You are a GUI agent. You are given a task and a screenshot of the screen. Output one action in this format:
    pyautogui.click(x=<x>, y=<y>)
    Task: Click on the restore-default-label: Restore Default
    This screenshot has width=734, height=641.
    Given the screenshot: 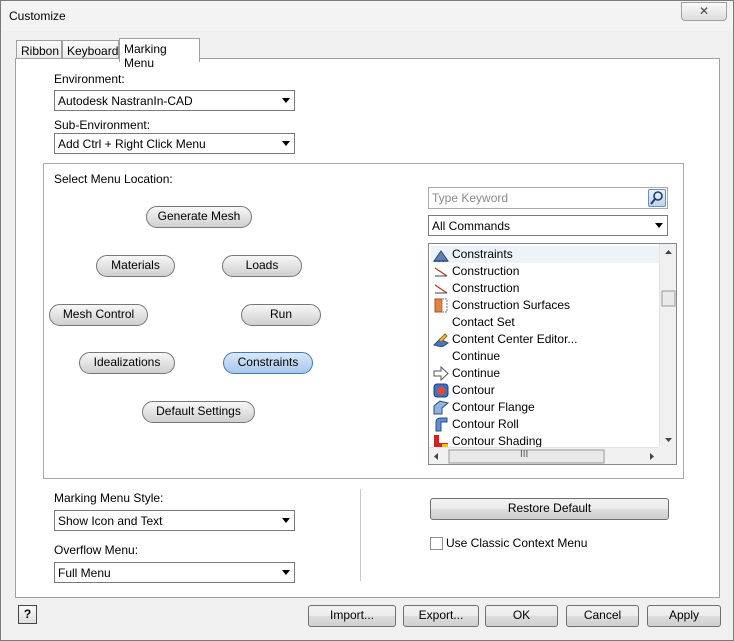 What is the action you would take?
    pyautogui.click(x=549, y=508)
    